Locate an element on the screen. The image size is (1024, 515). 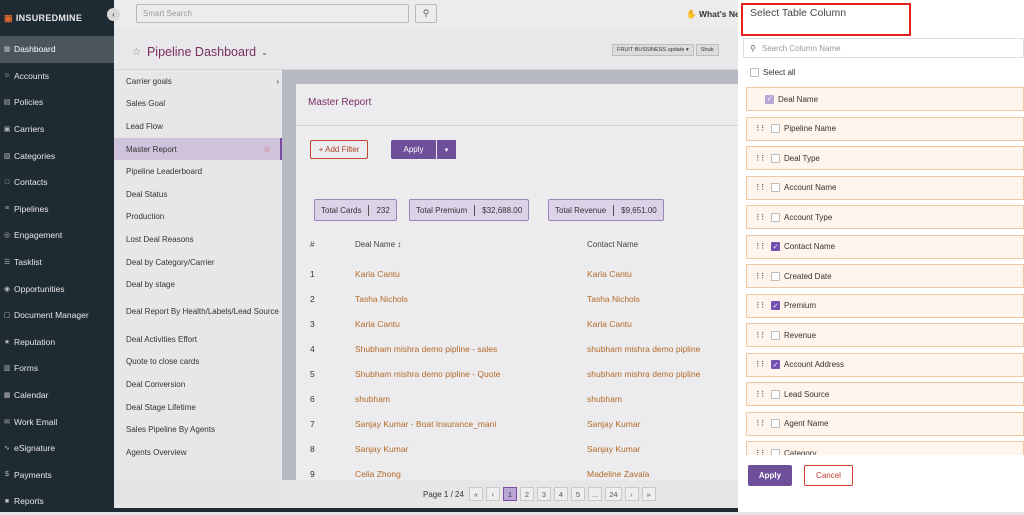
smart-search-input: Smart Search is located at coordinates (272, 13).